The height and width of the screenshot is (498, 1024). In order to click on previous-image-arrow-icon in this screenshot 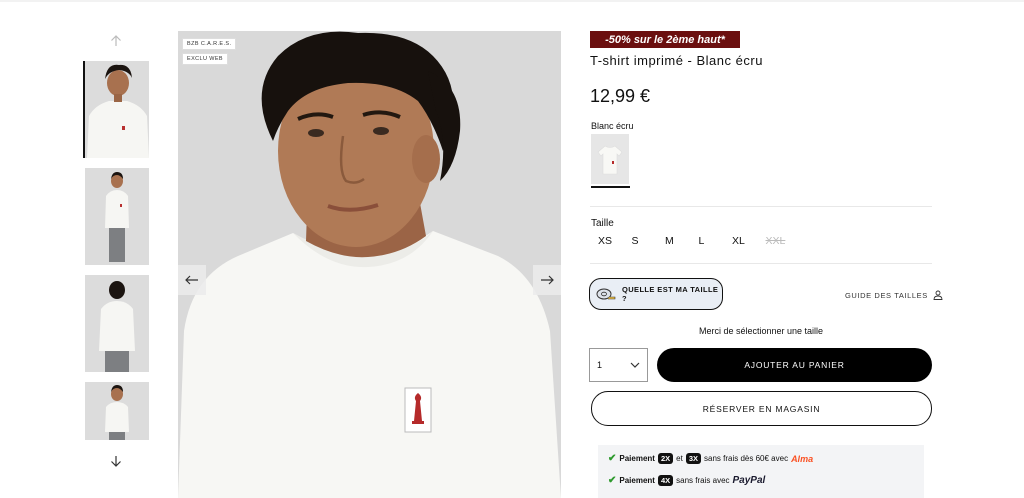, I will do `click(192, 280)`.